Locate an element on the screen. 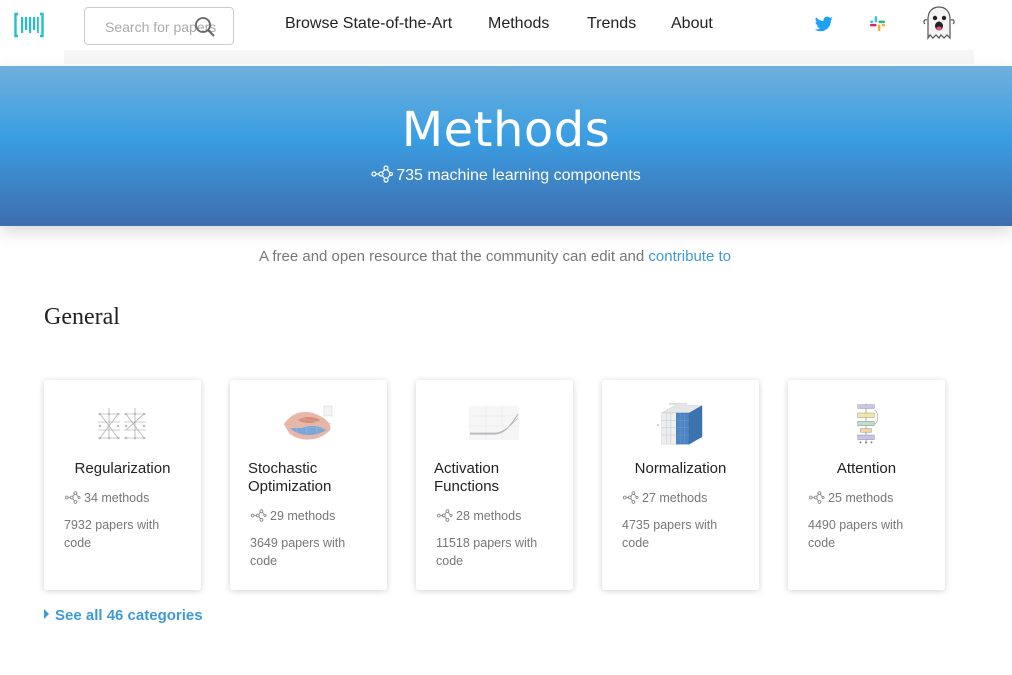 This screenshot has height=675, width=1012. ghost-avatar is located at coordinates (939, 23).